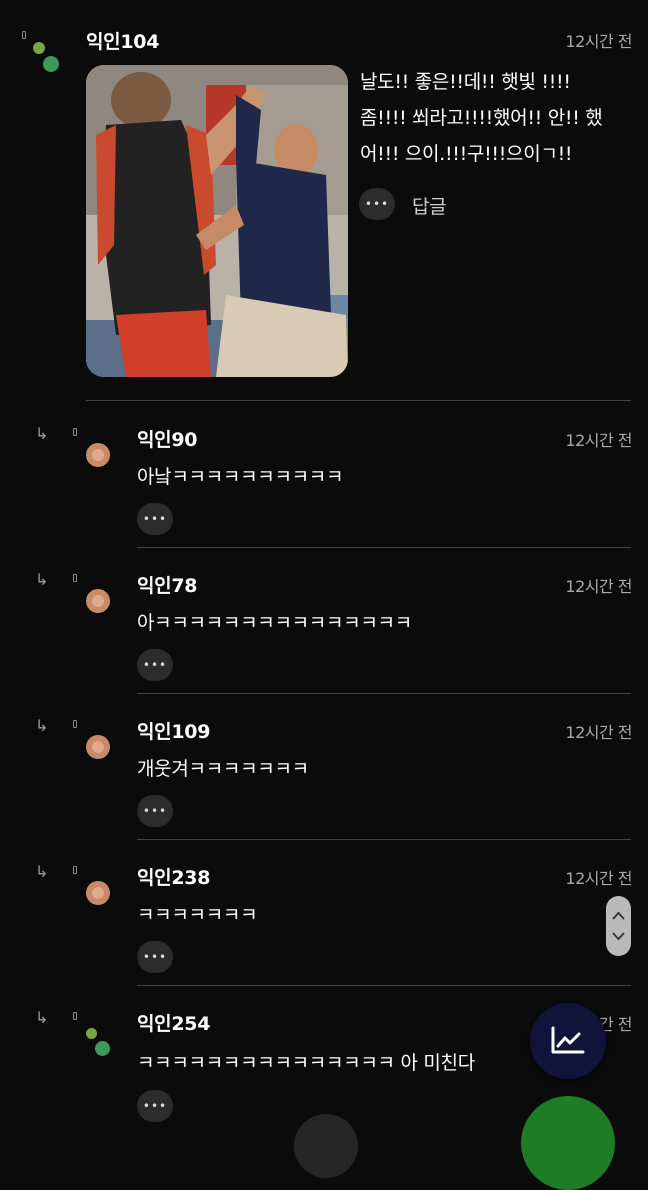 This screenshot has width=648, height=1190. Describe the element at coordinates (173, 1022) in the screenshot. I see `reply-author: 익인254` at that location.